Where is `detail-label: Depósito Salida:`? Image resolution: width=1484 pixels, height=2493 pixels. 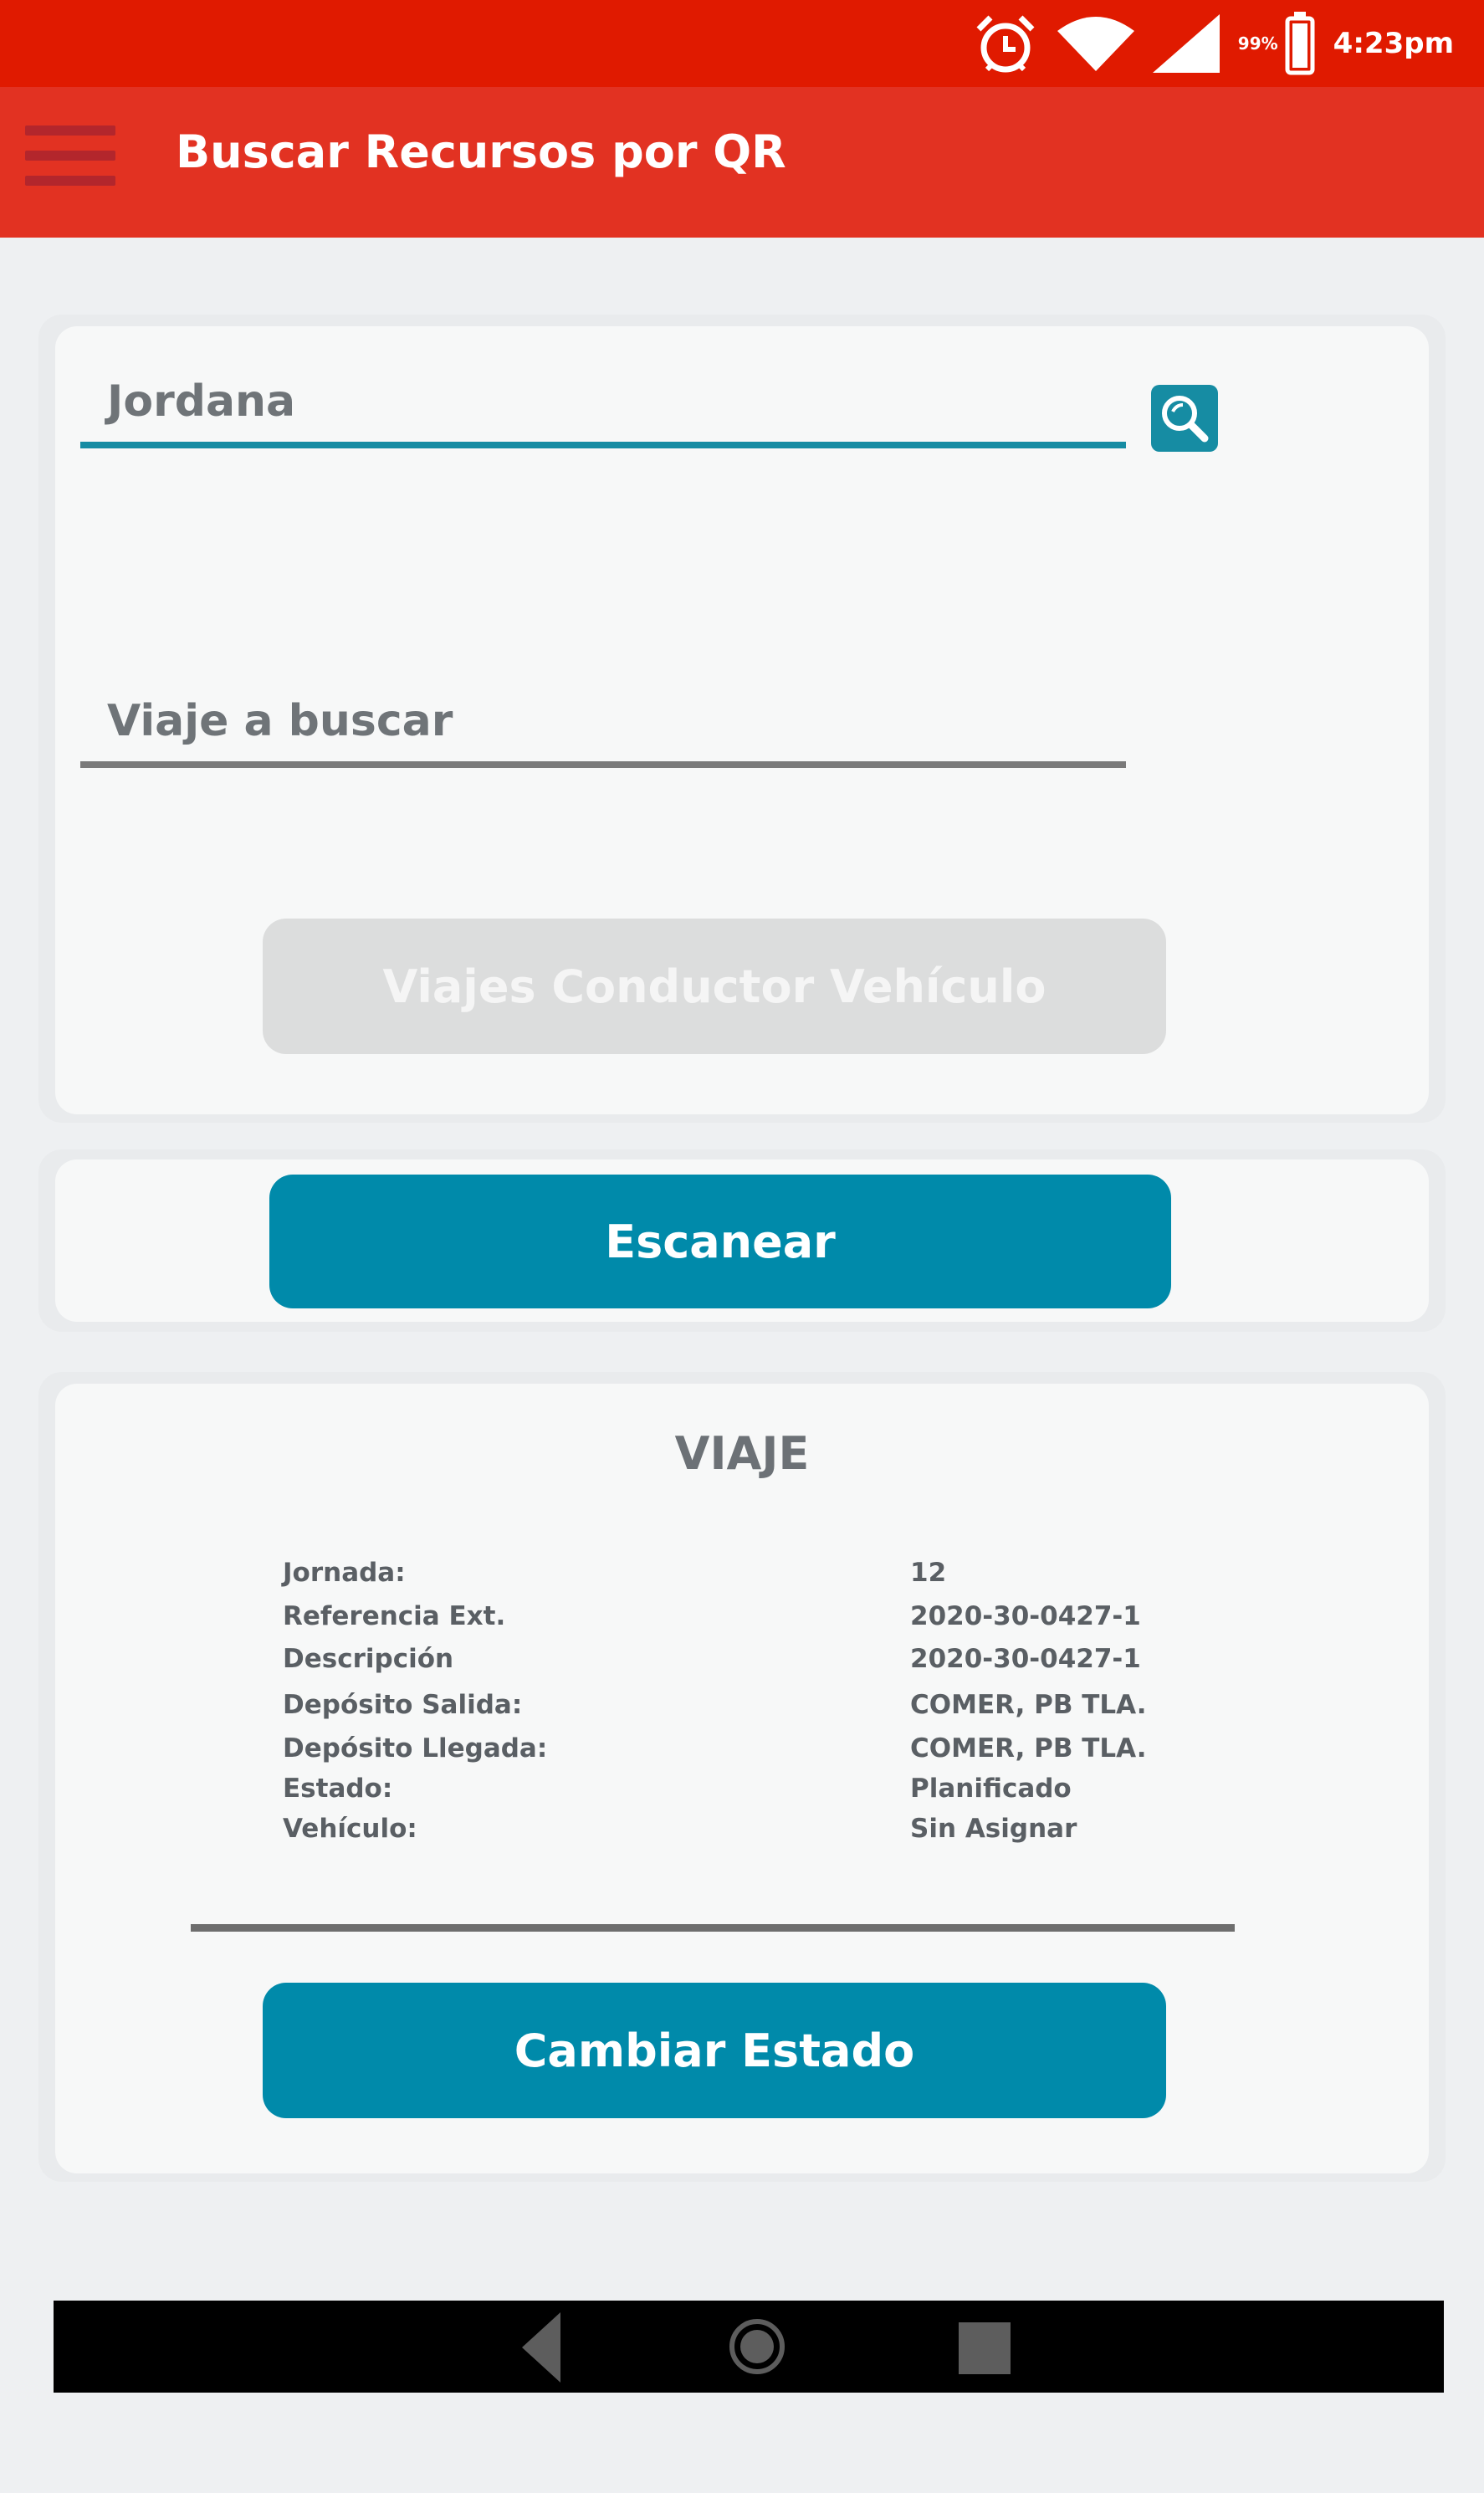
detail-label: Depósito Salida: is located at coordinates (403, 1705).